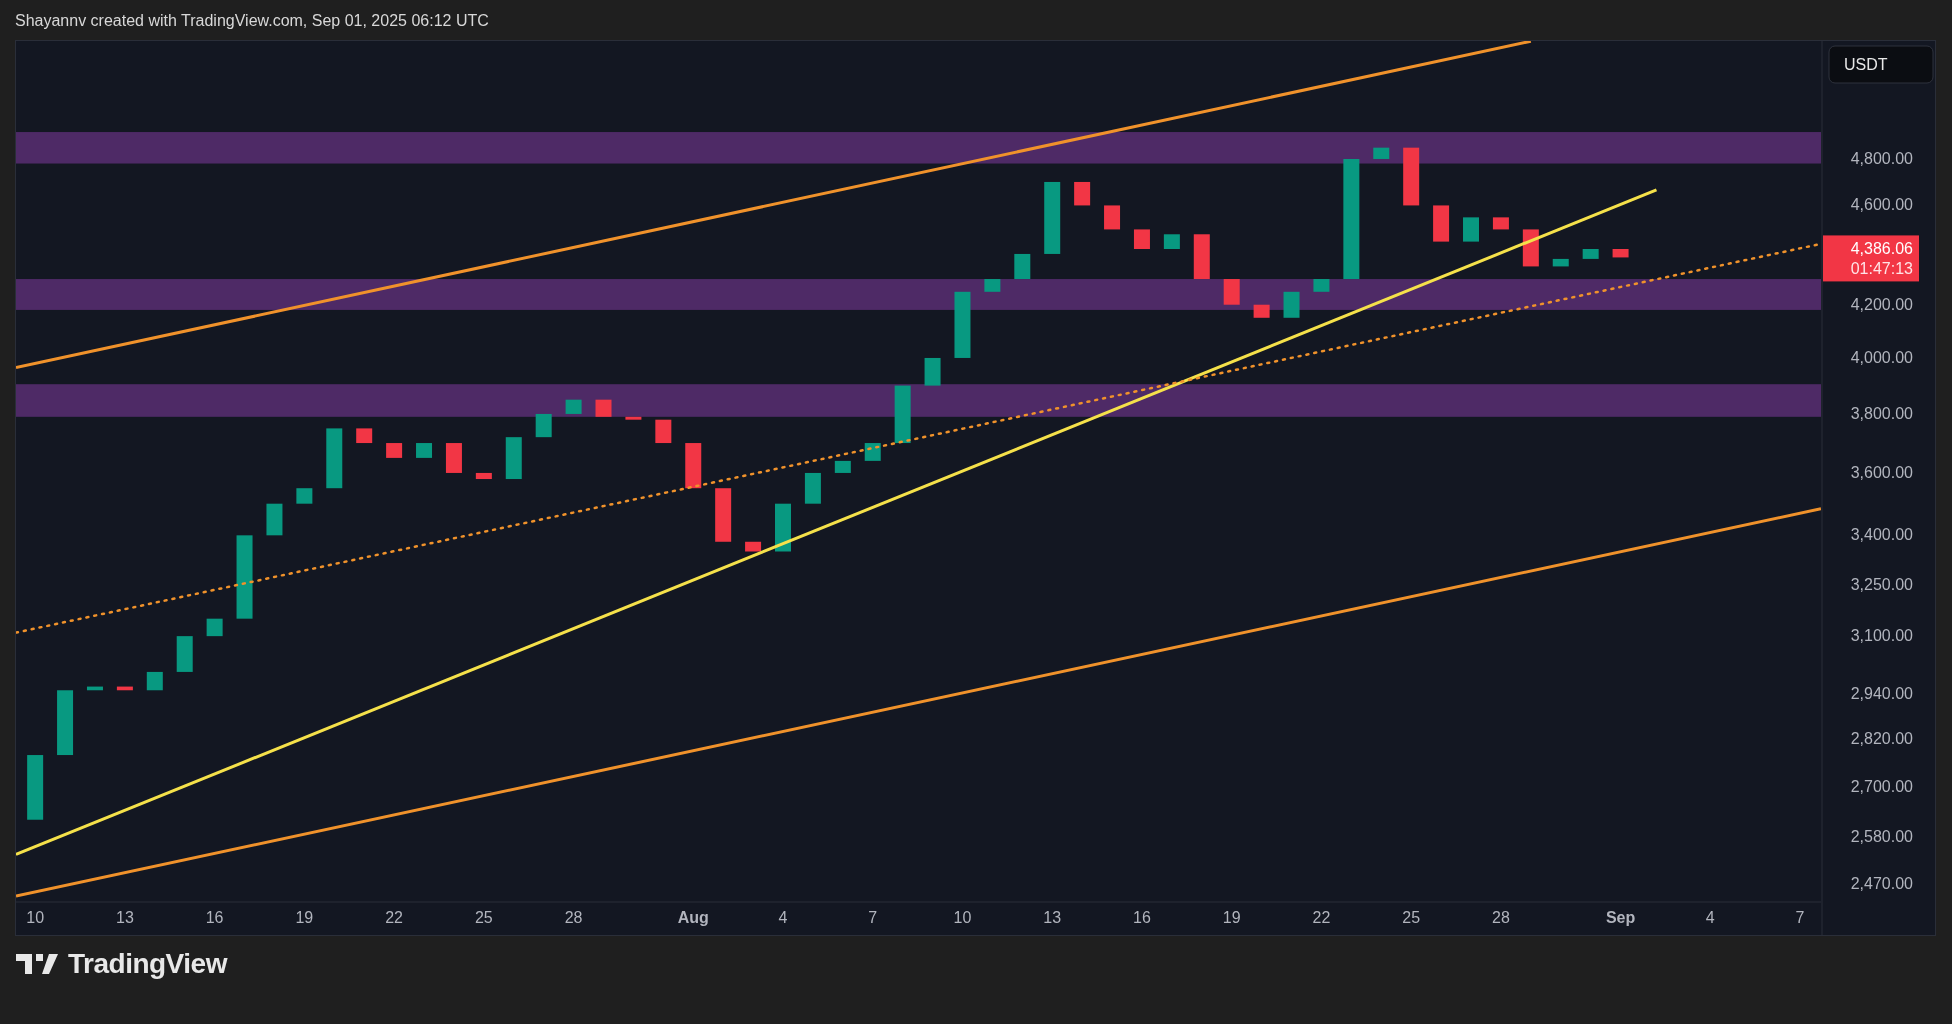  What do you see at coordinates (1881, 304) in the screenshot?
I see `price-axis-label: 4,200.00` at bounding box center [1881, 304].